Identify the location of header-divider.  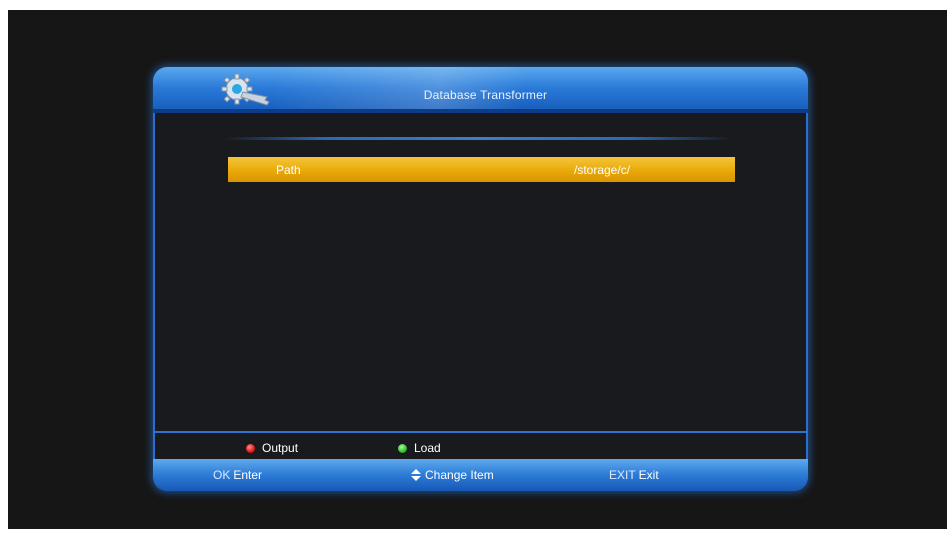
(478, 138).